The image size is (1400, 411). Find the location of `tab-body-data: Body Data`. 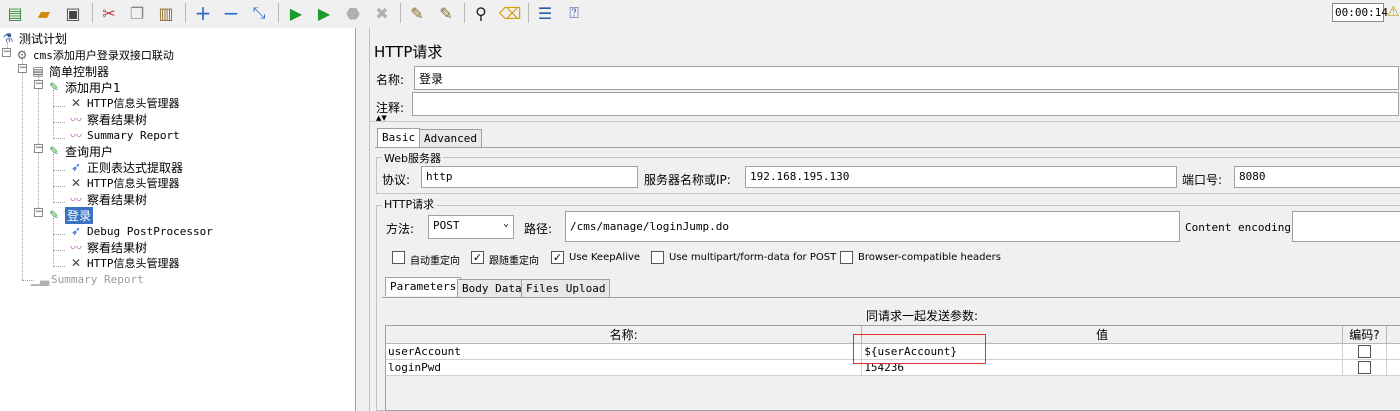

tab-body-data: Body Data is located at coordinates (492, 288).